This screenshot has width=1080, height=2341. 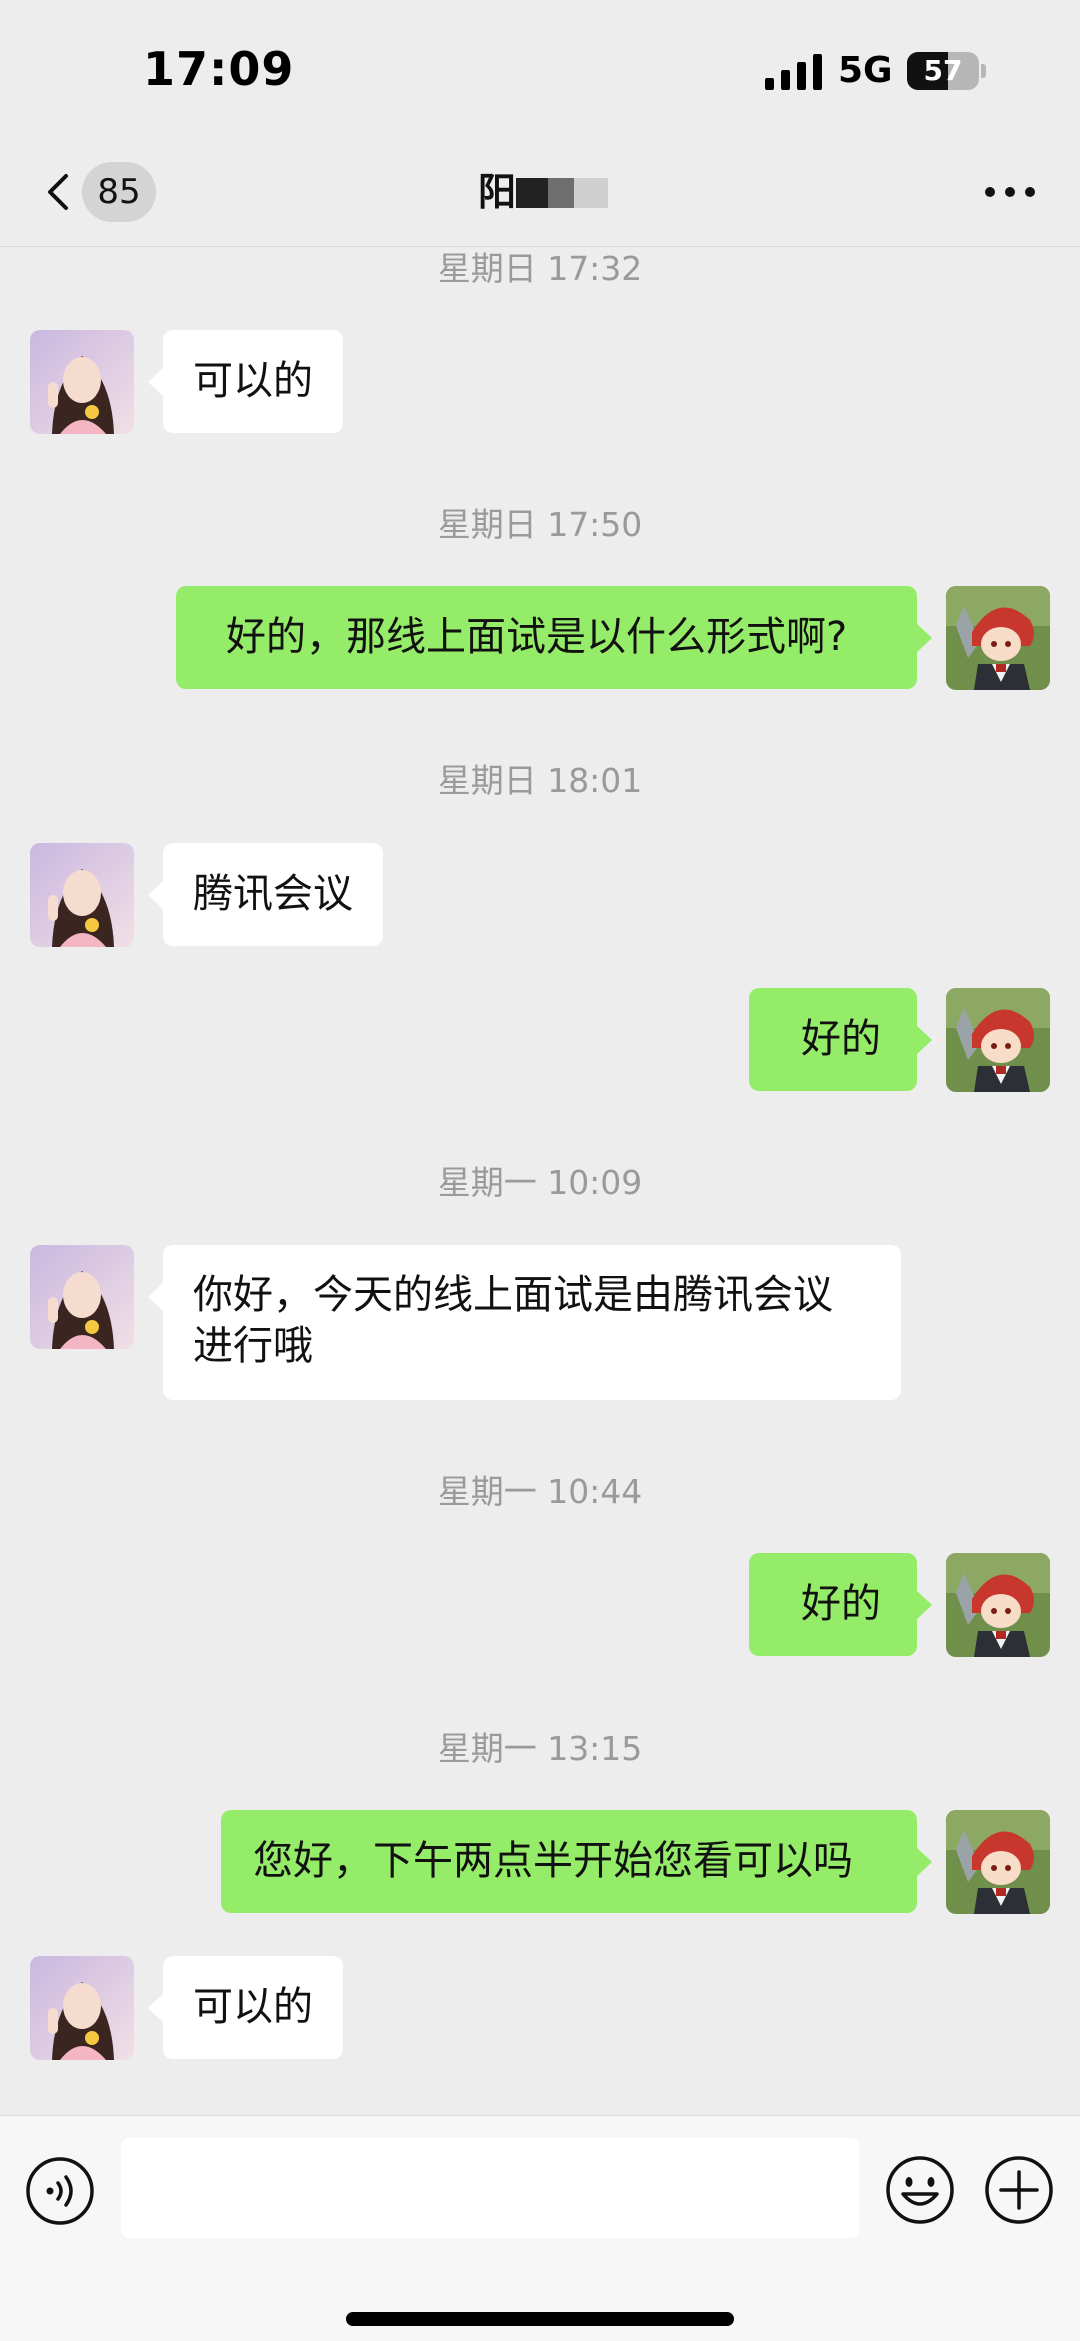 I want to click on timestamp: 星期日 18:01, so click(x=540, y=780).